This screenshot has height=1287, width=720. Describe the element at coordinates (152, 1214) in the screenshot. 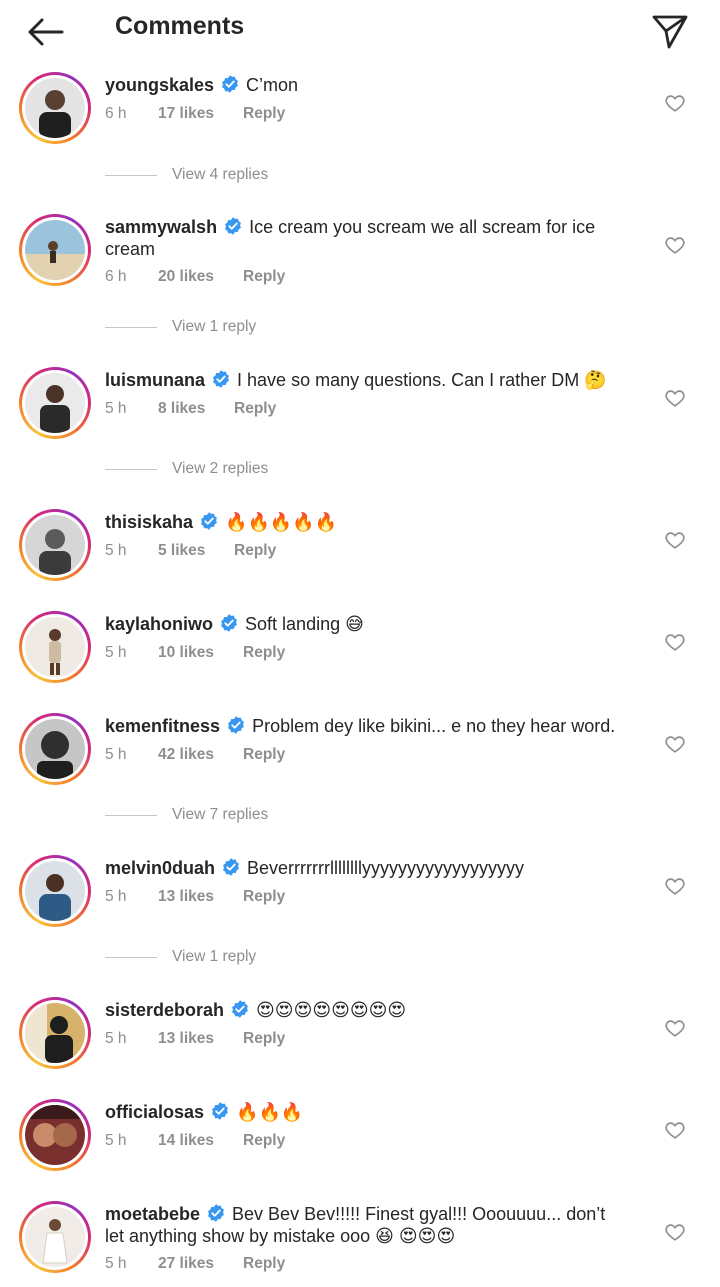

I see `comment-username: moetabebe` at that location.